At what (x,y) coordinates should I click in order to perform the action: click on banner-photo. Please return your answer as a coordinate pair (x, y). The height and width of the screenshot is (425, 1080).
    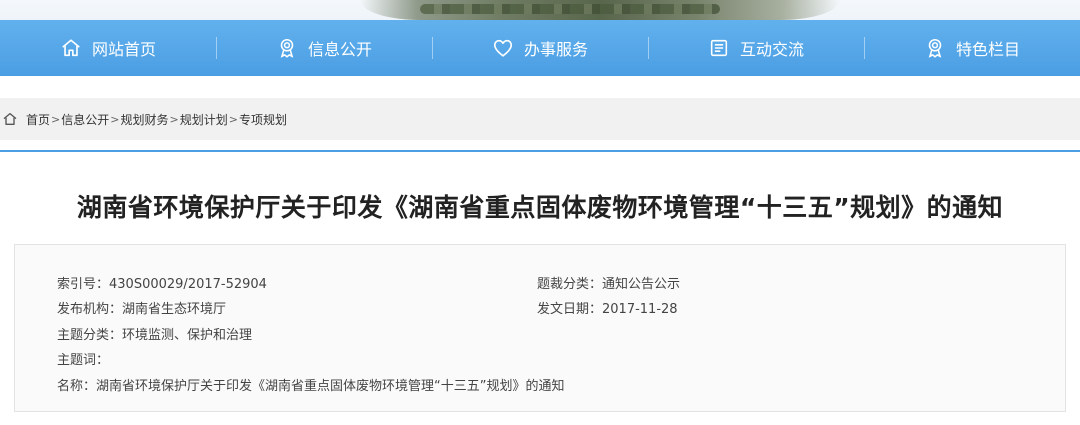
    Looking at the image, I should click on (600, 10).